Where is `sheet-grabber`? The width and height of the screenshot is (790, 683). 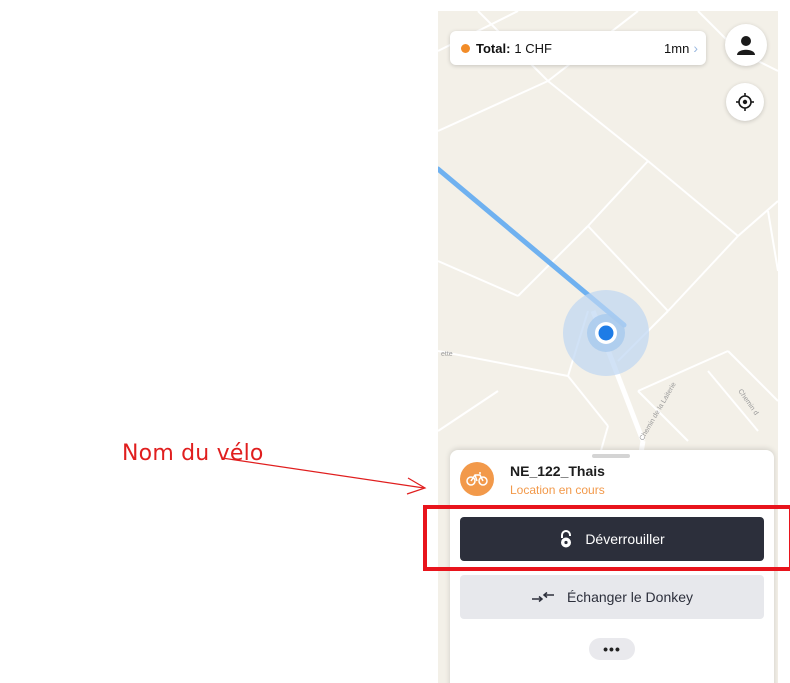 sheet-grabber is located at coordinates (611, 456).